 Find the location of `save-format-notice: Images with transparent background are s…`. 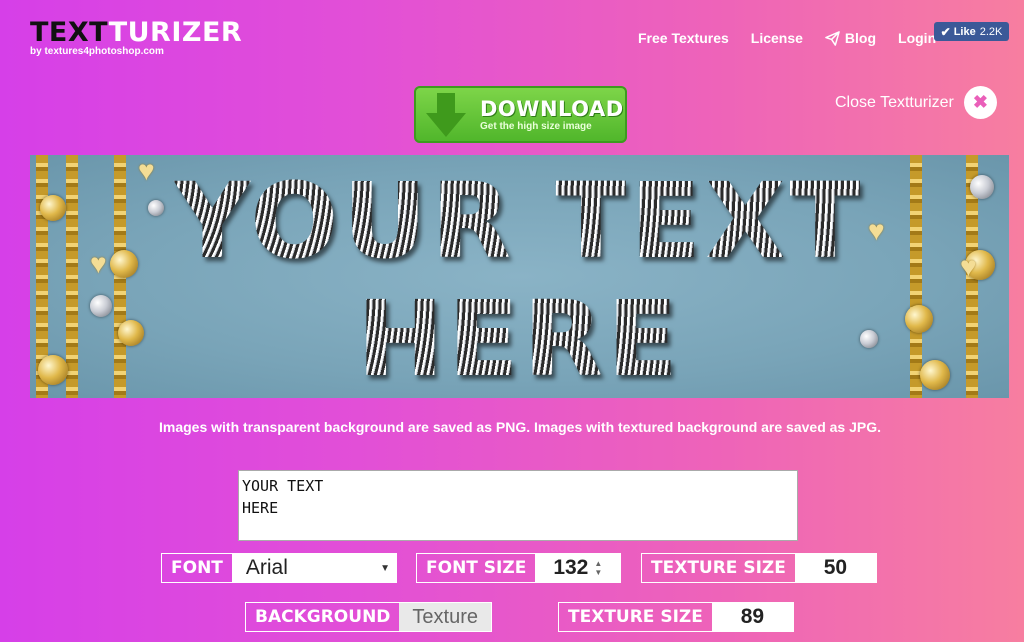

save-format-notice: Images with transparent background are s… is located at coordinates (520, 427).